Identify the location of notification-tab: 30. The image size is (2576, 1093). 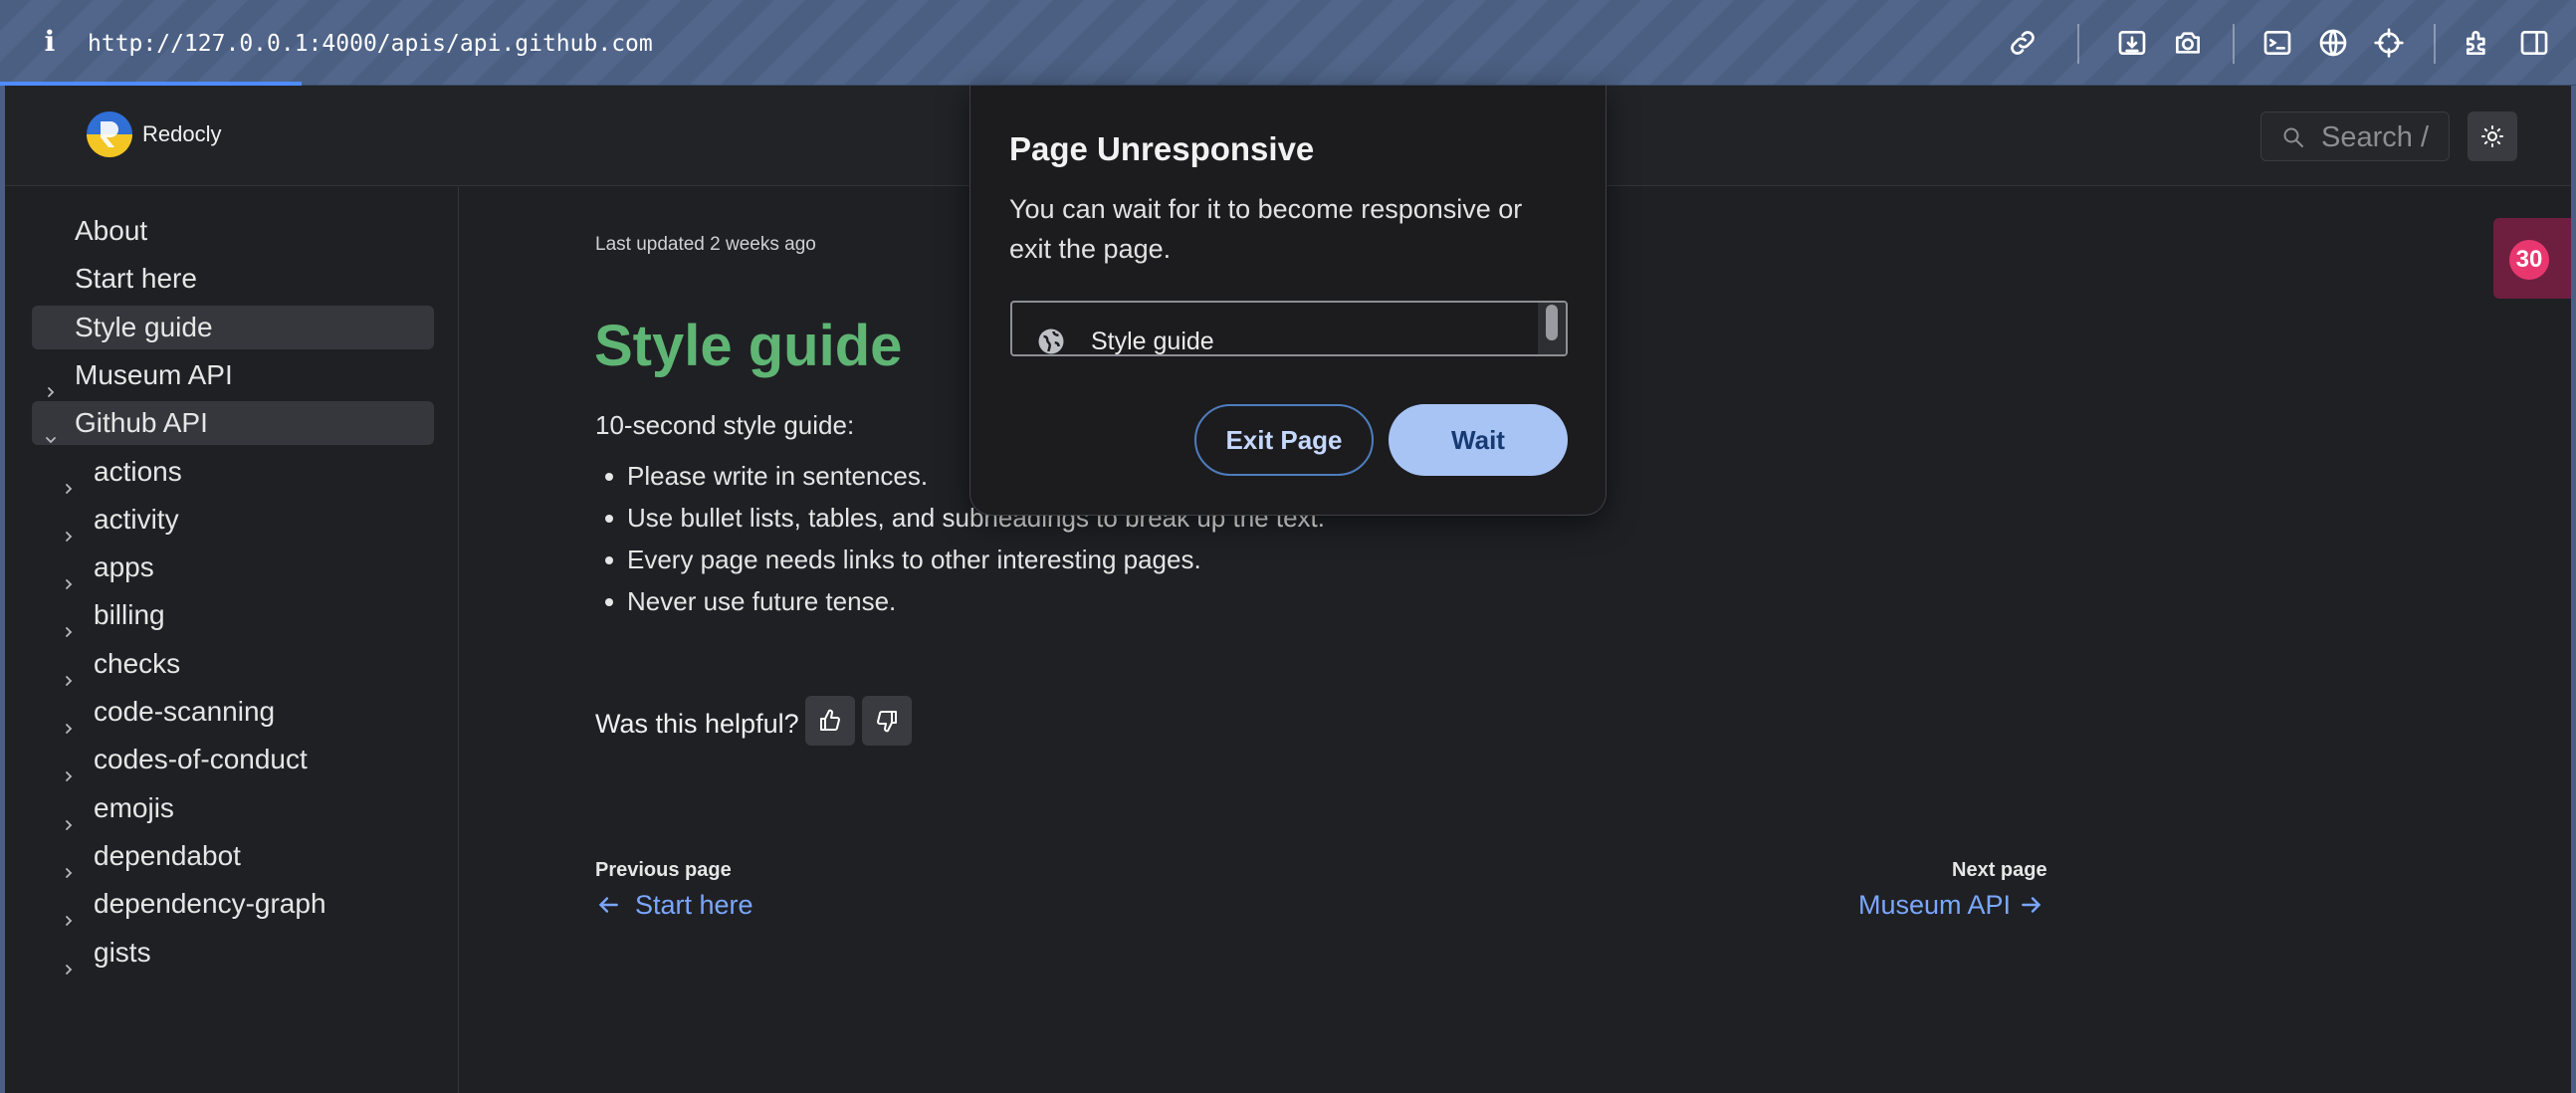
(2532, 258).